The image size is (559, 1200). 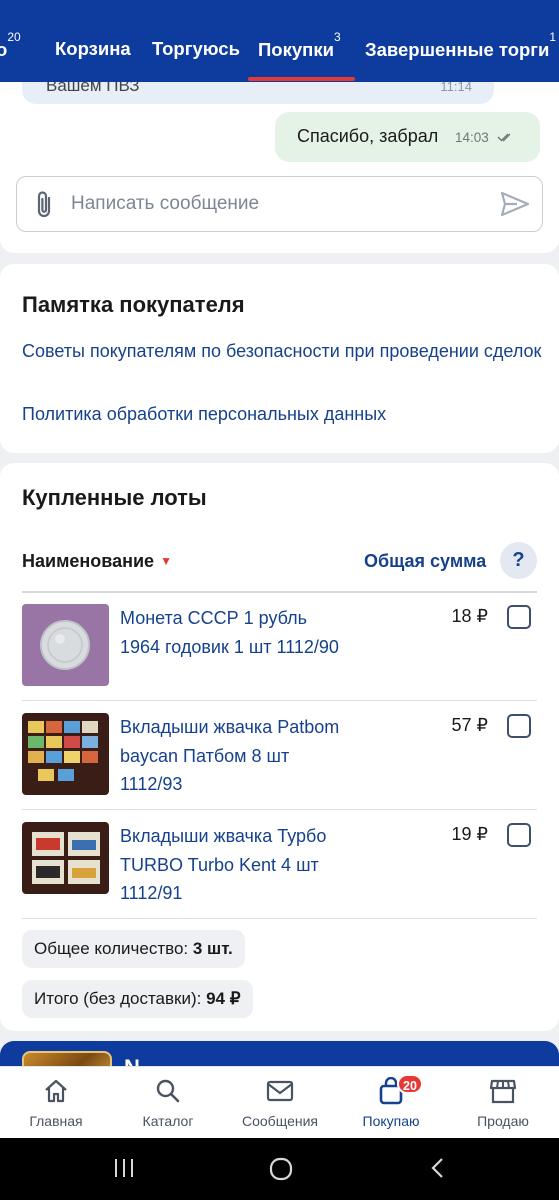 I want to click on sort-arrow-icon: ▼, so click(x=166, y=561).